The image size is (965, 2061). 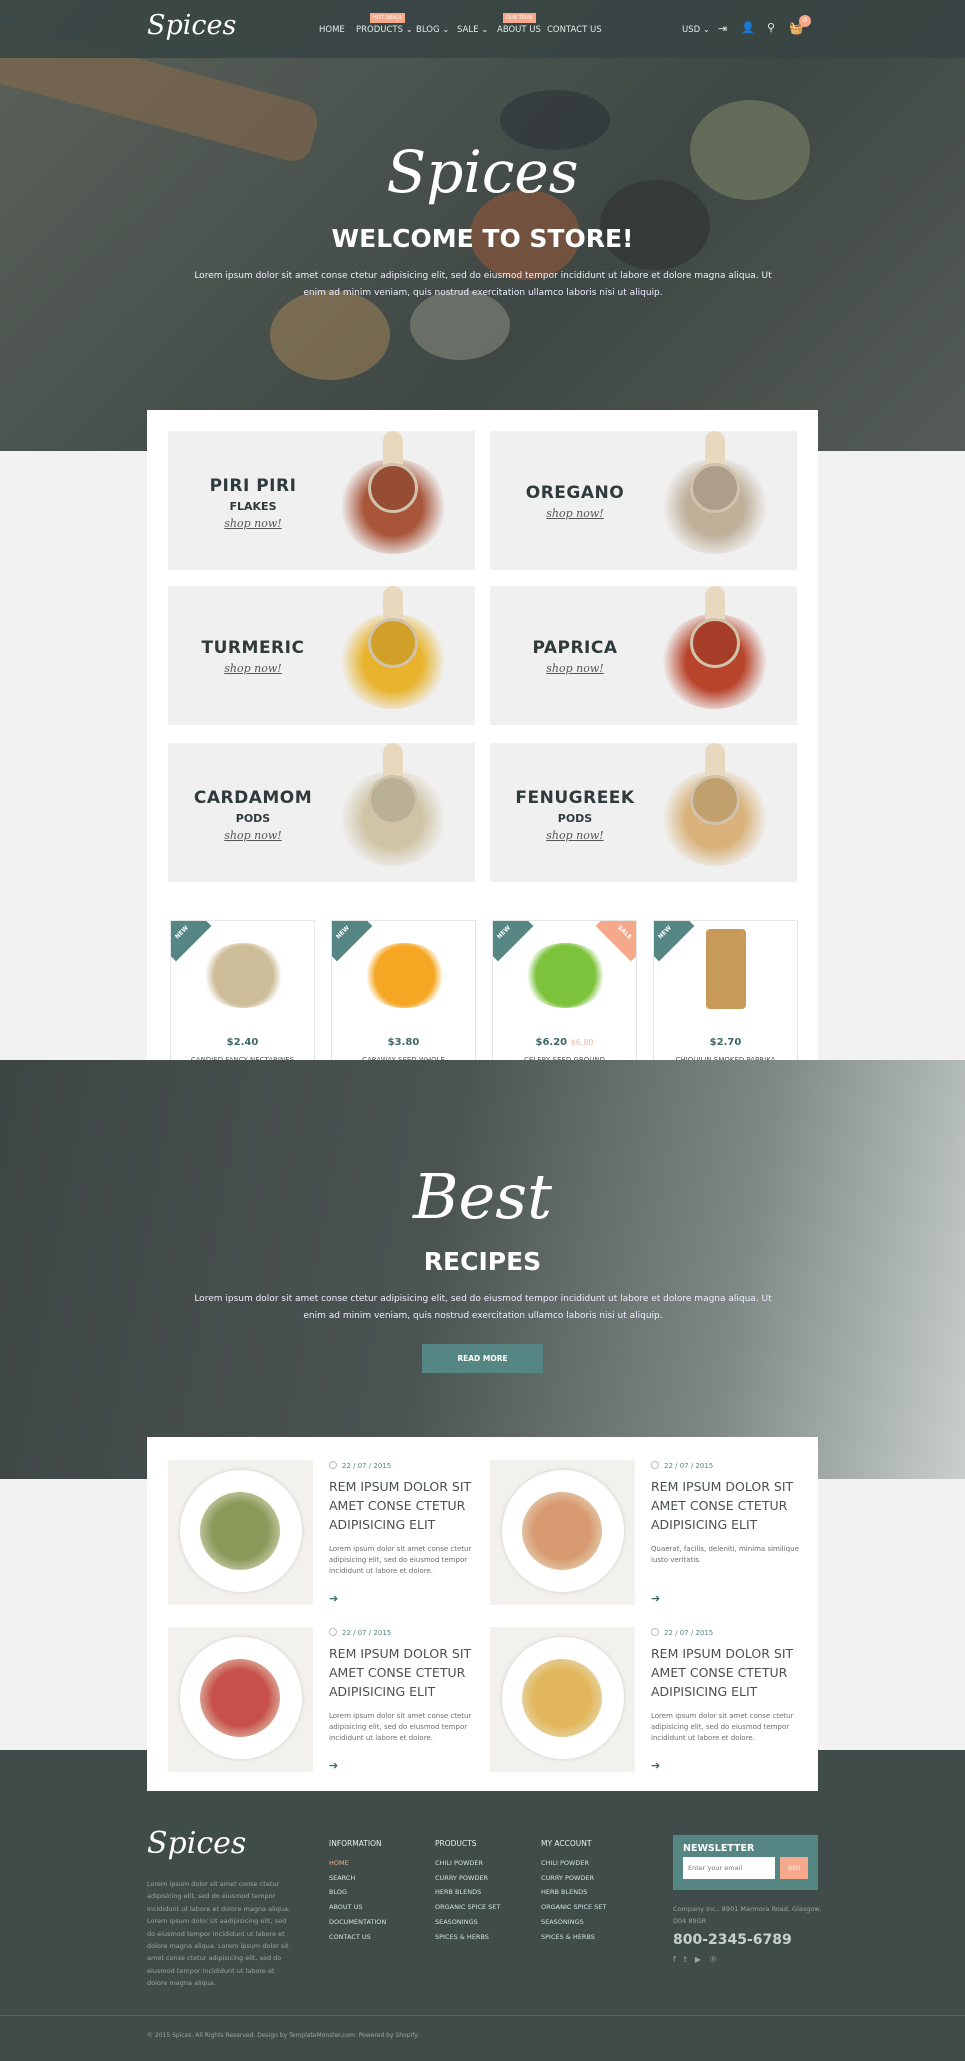 What do you see at coordinates (333, 1632) in the screenshot?
I see `clock-icon` at bounding box center [333, 1632].